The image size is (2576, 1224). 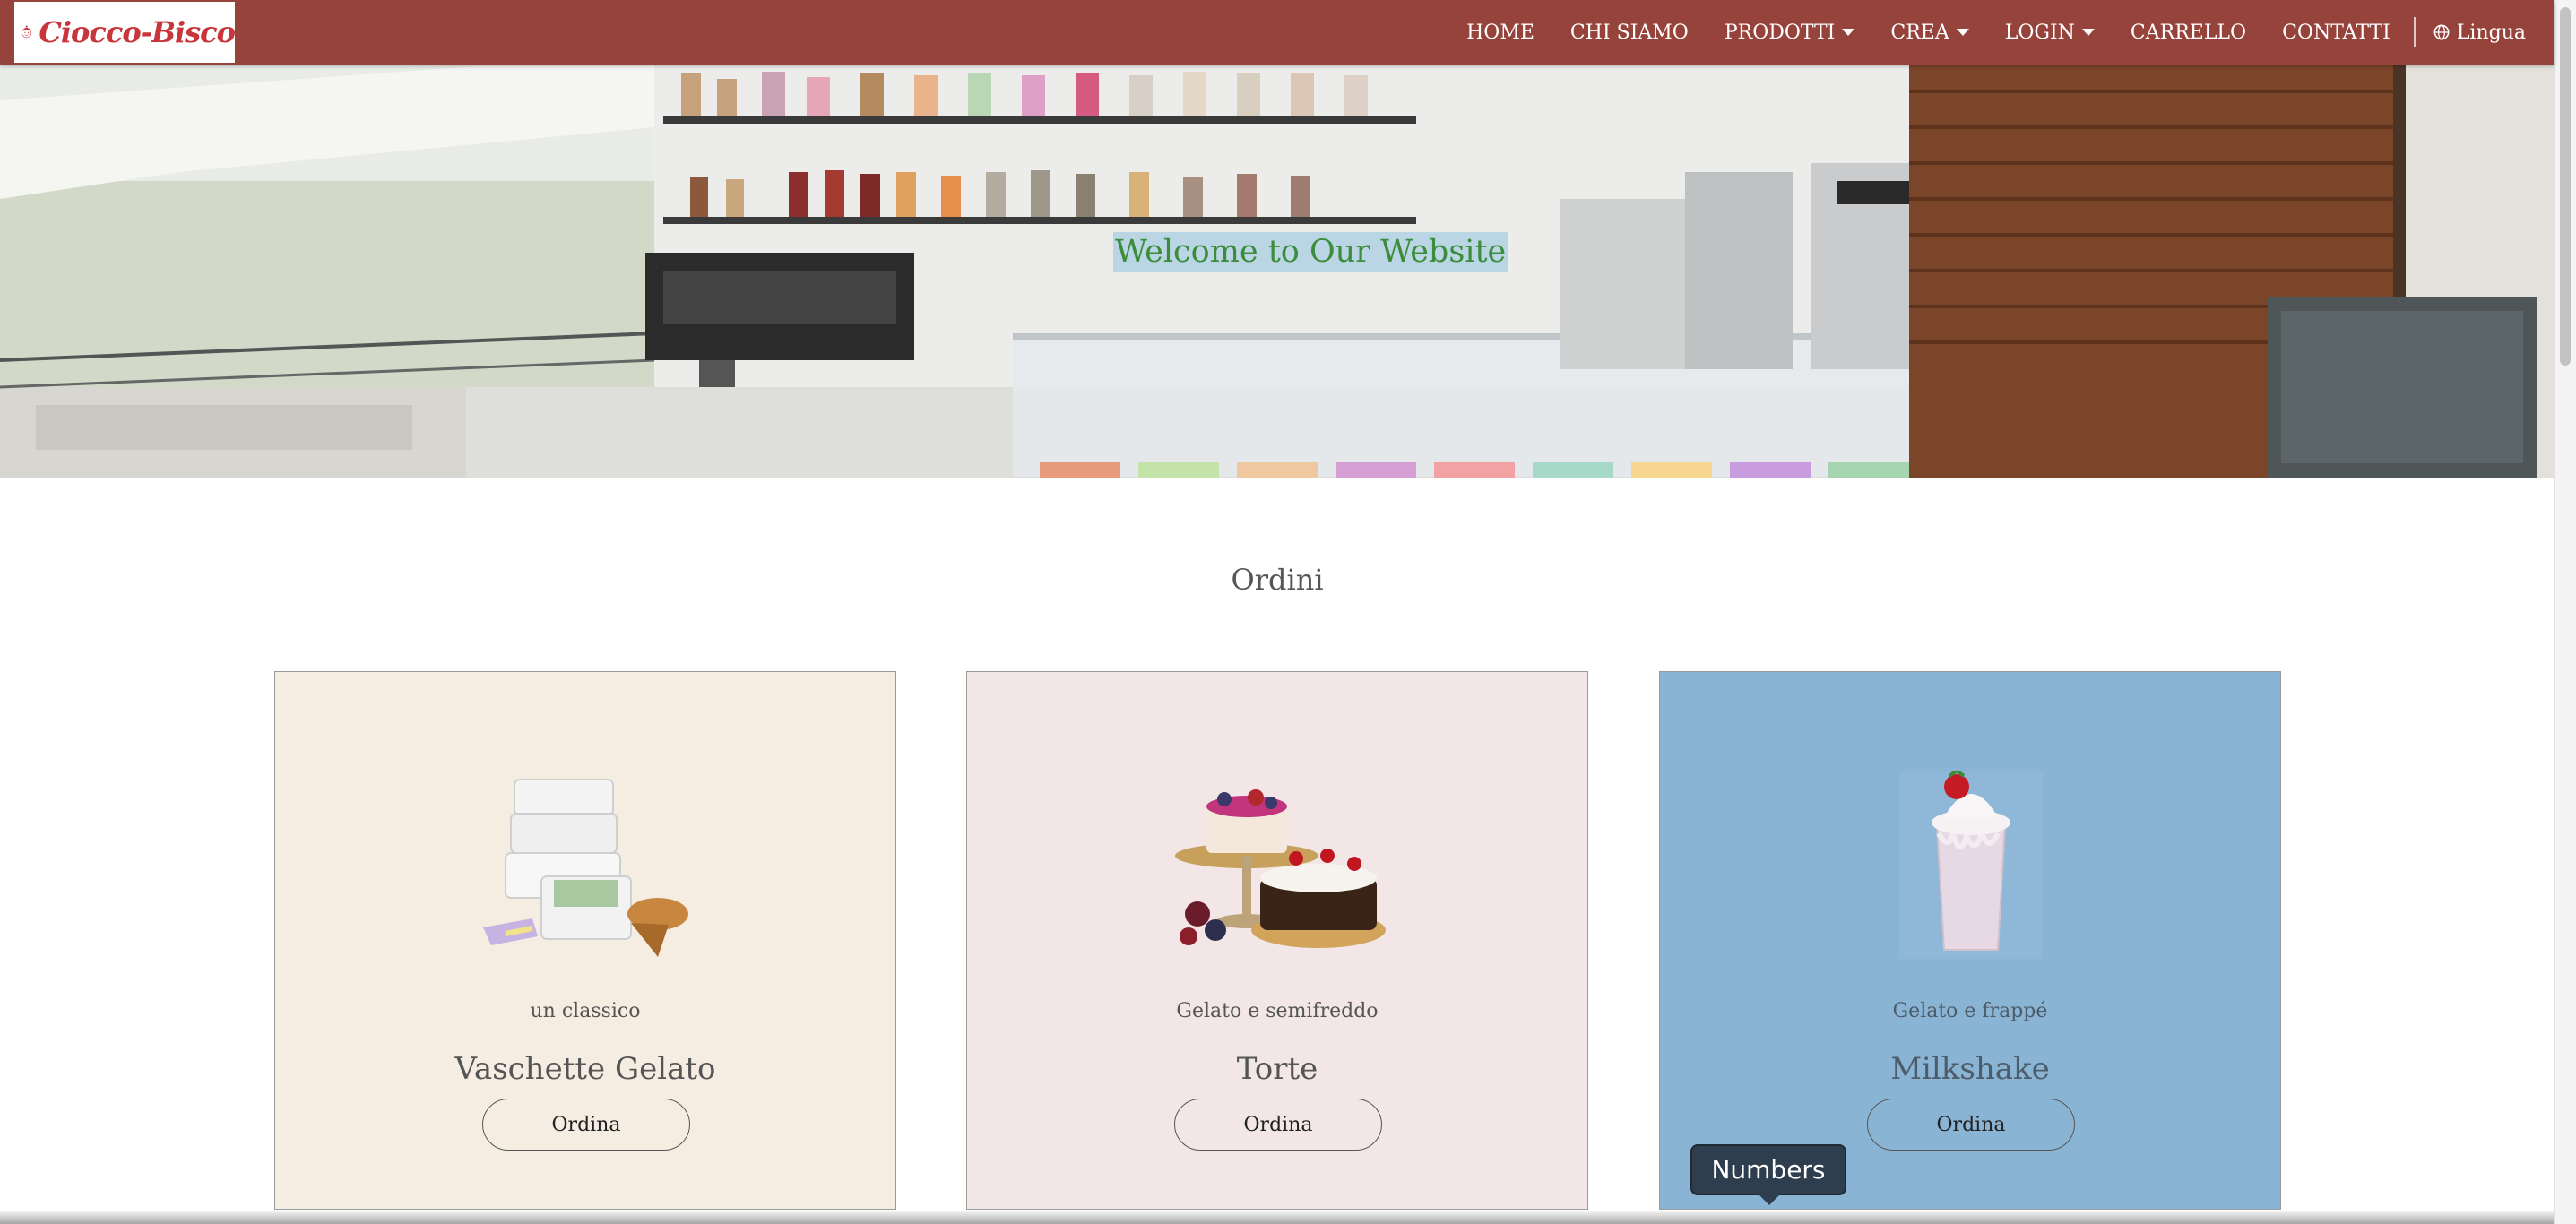 I want to click on nav-language: Lingua, so click(x=2473, y=33).